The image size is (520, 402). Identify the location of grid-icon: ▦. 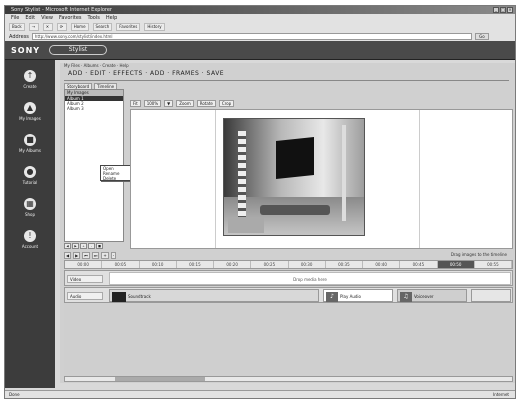
(30, 204).